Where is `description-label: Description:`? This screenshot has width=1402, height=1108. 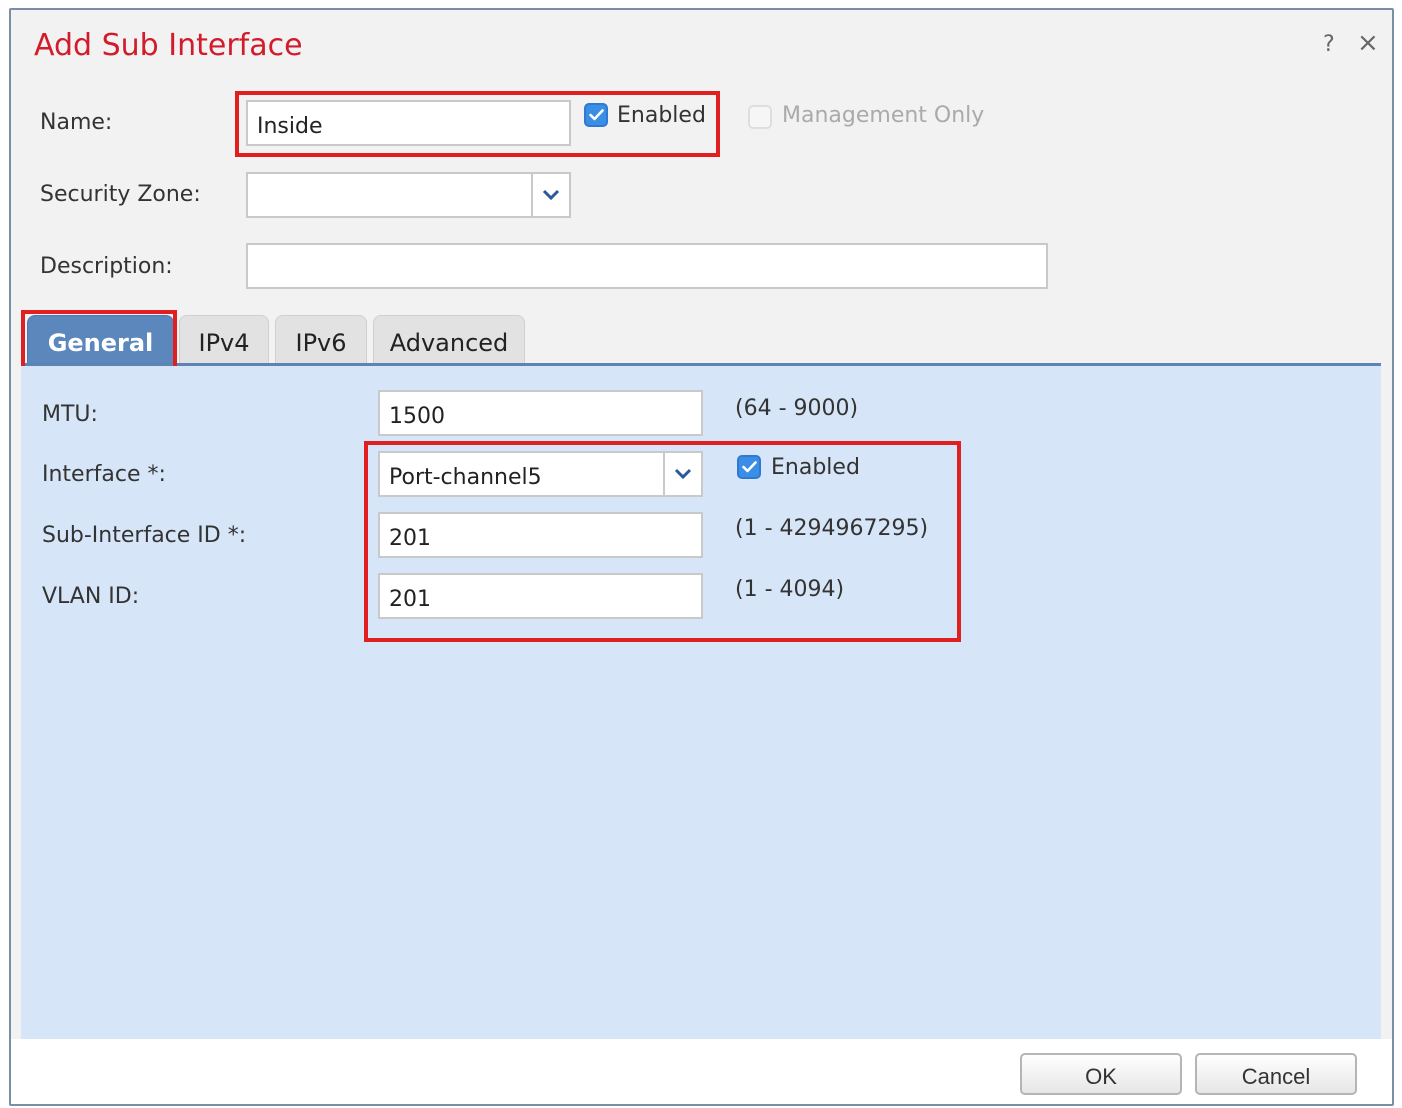 description-label: Description: is located at coordinates (106, 266).